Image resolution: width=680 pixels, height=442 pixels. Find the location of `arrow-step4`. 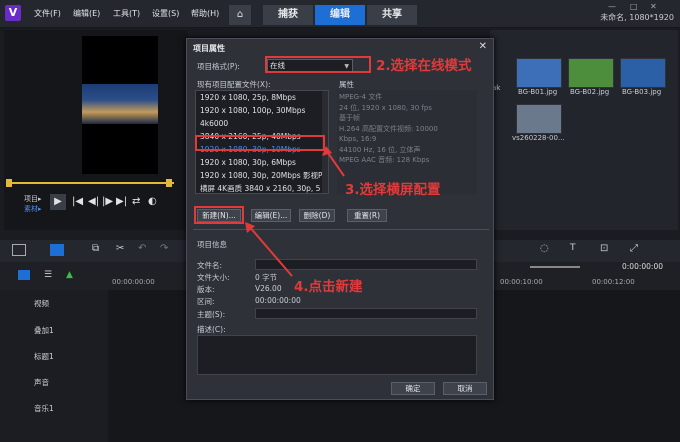

arrow-step4 is located at coordinates (270, 250).